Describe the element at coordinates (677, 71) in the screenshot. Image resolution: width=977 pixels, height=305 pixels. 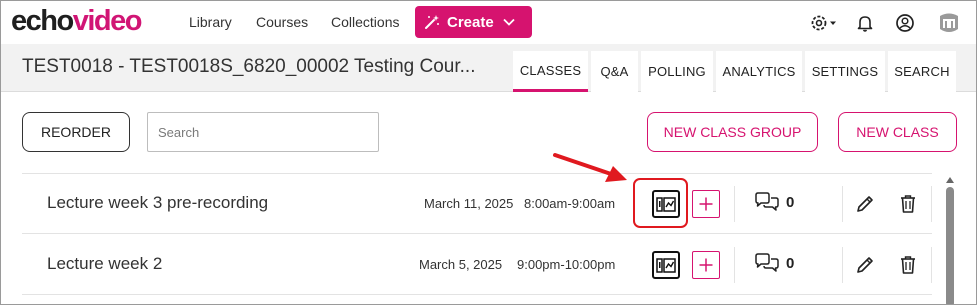
I see `tab-polling: POLLING` at that location.